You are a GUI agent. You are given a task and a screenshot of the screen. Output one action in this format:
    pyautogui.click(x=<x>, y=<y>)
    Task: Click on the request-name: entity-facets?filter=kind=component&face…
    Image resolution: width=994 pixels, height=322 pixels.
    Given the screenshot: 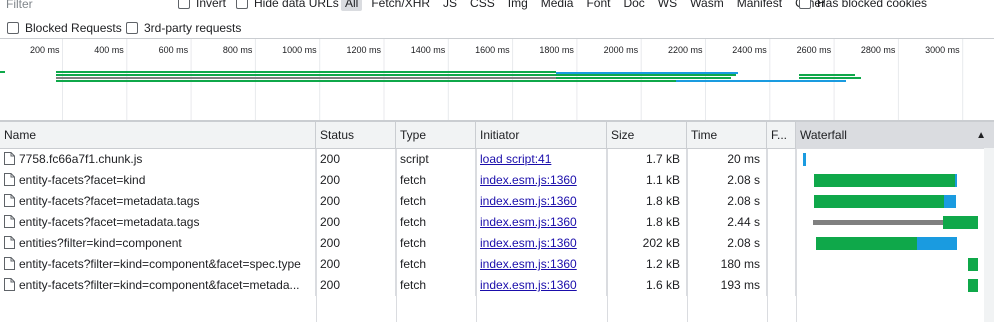 What is the action you would take?
    pyautogui.click(x=159, y=285)
    